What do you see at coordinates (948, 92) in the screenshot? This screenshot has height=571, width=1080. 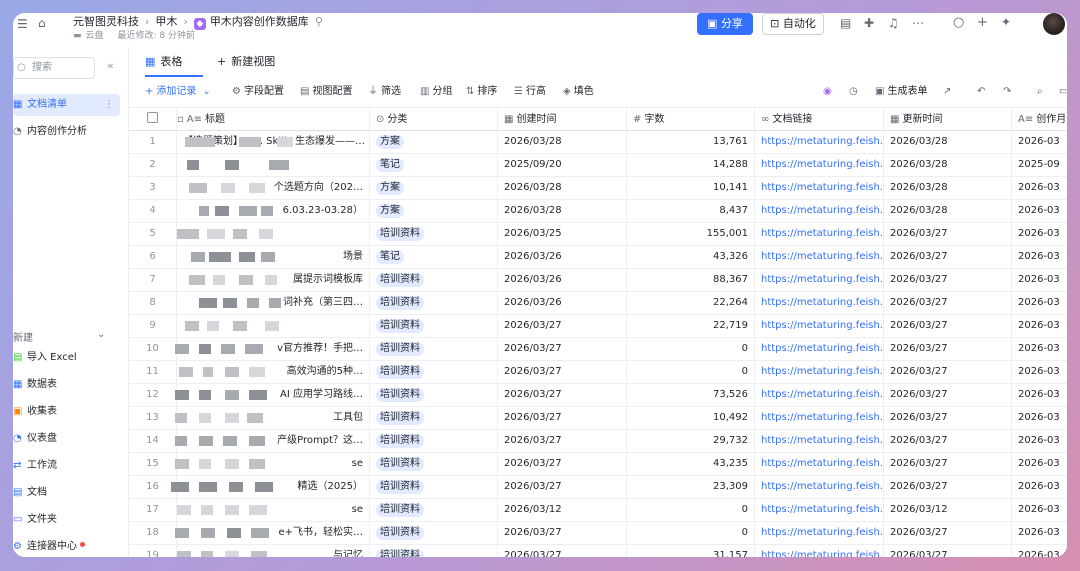 I see `share-view-icon: ↗` at bounding box center [948, 92].